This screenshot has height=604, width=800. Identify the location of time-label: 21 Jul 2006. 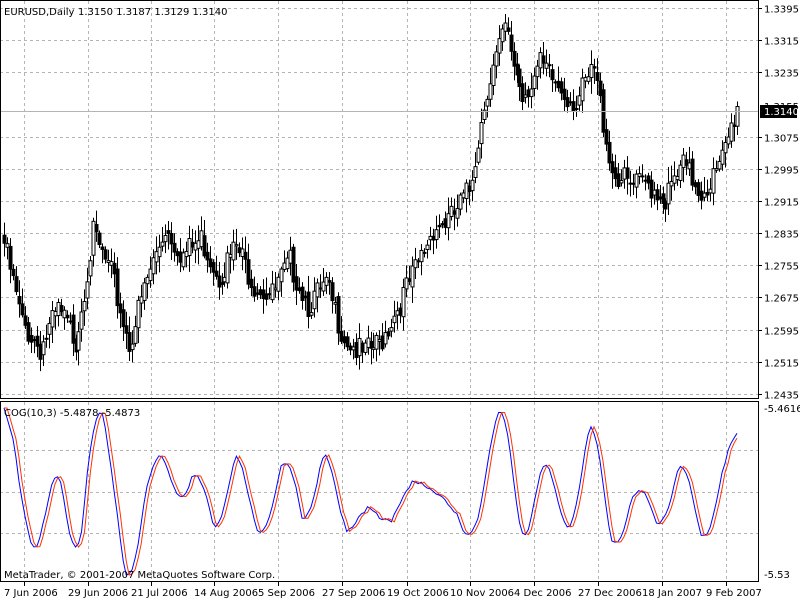
(159, 593).